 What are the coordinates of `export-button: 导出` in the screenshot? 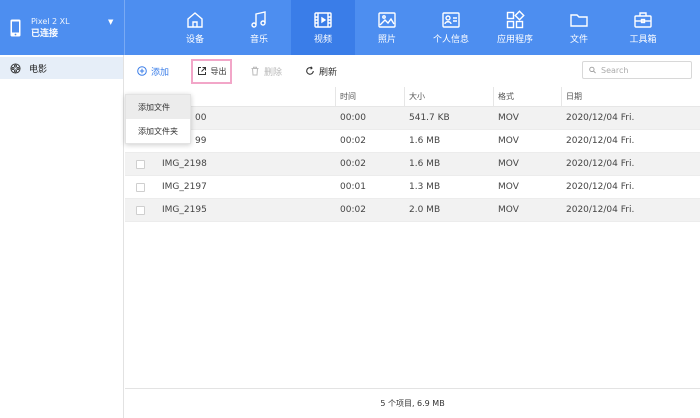 It's located at (211, 71).